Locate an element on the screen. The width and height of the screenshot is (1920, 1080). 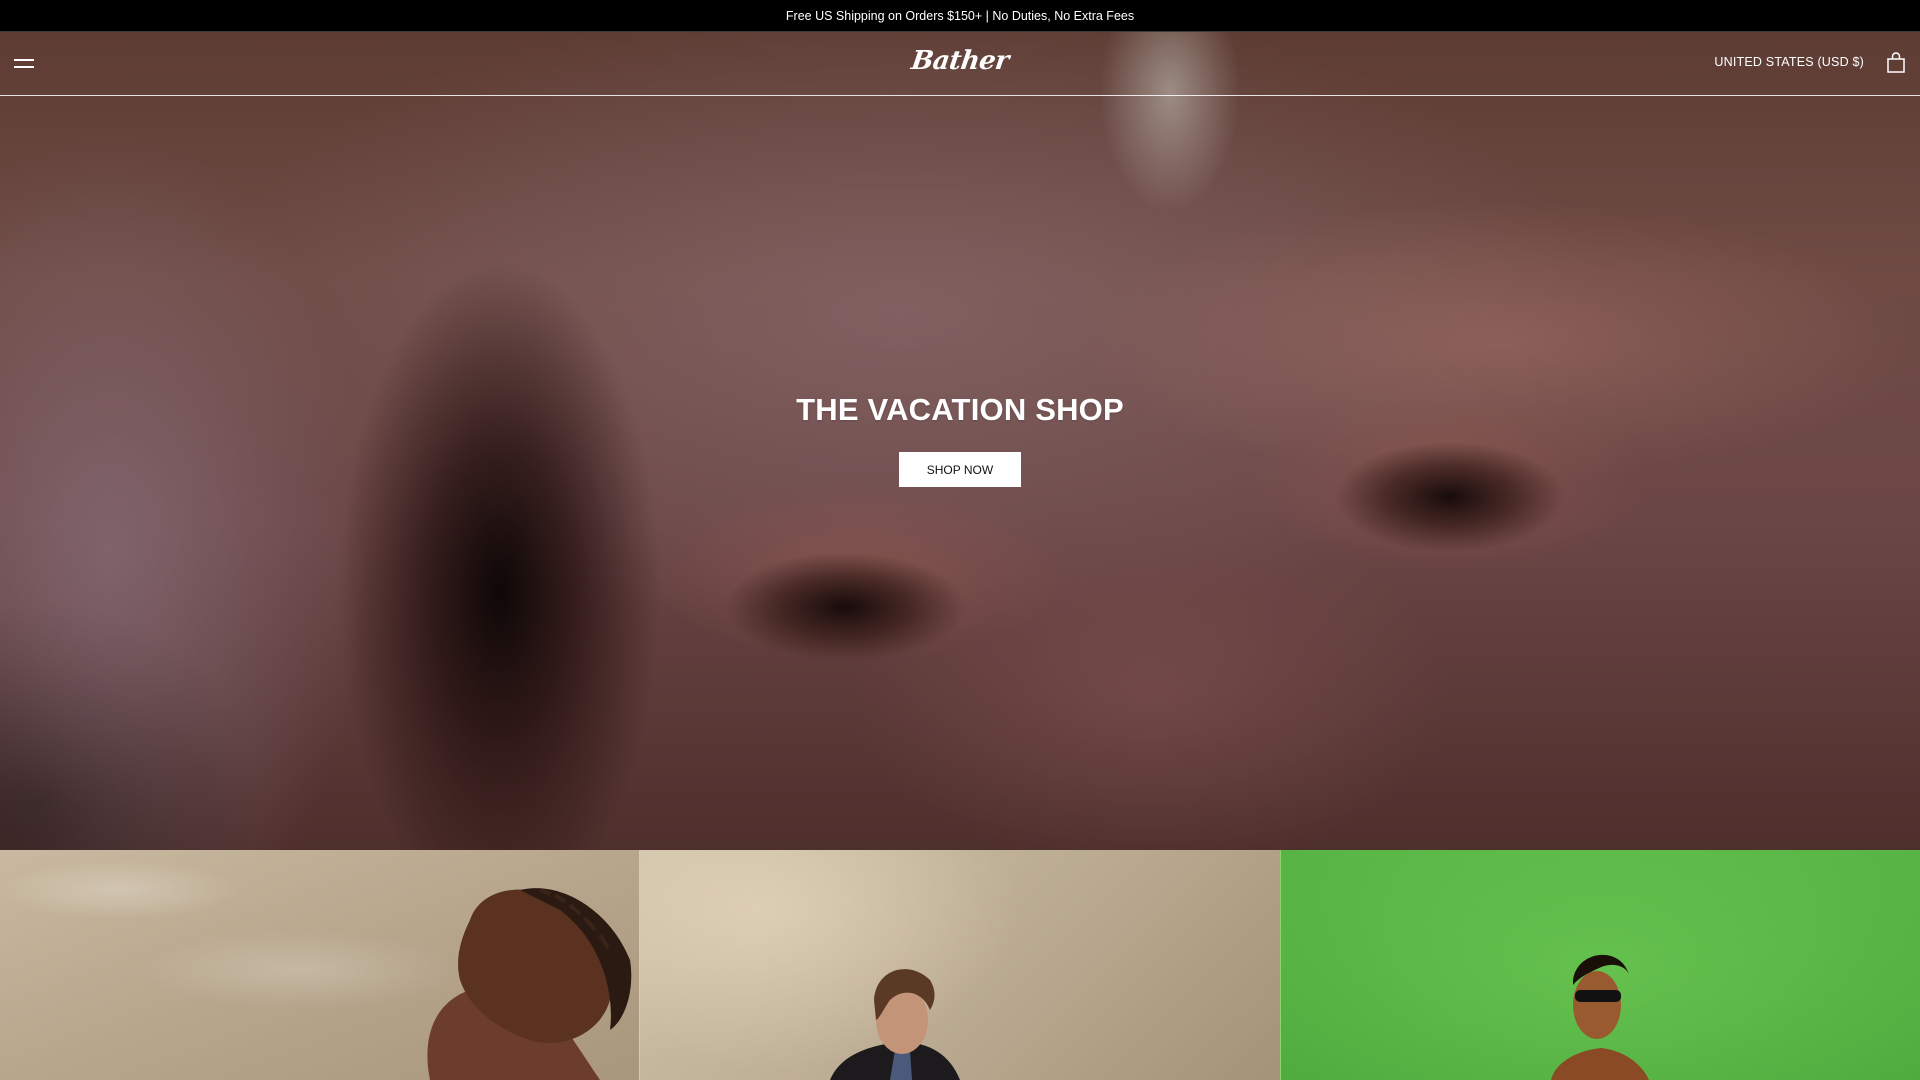
model-studio-image is located at coordinates (895, 1024).